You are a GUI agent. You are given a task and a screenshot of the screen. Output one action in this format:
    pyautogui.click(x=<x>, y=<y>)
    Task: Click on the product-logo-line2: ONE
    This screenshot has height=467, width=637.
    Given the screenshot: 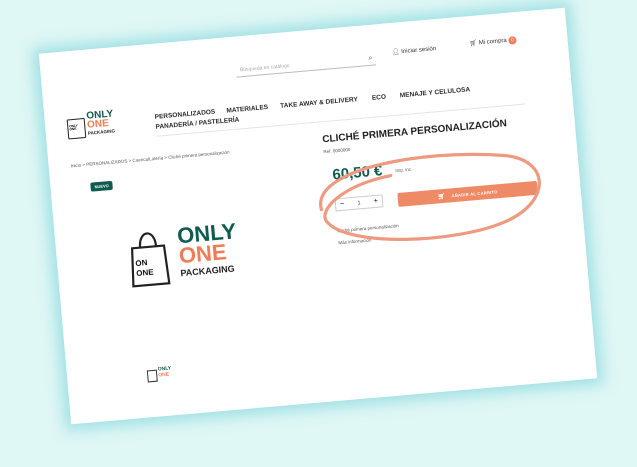 What is the action you would take?
    pyautogui.click(x=202, y=254)
    